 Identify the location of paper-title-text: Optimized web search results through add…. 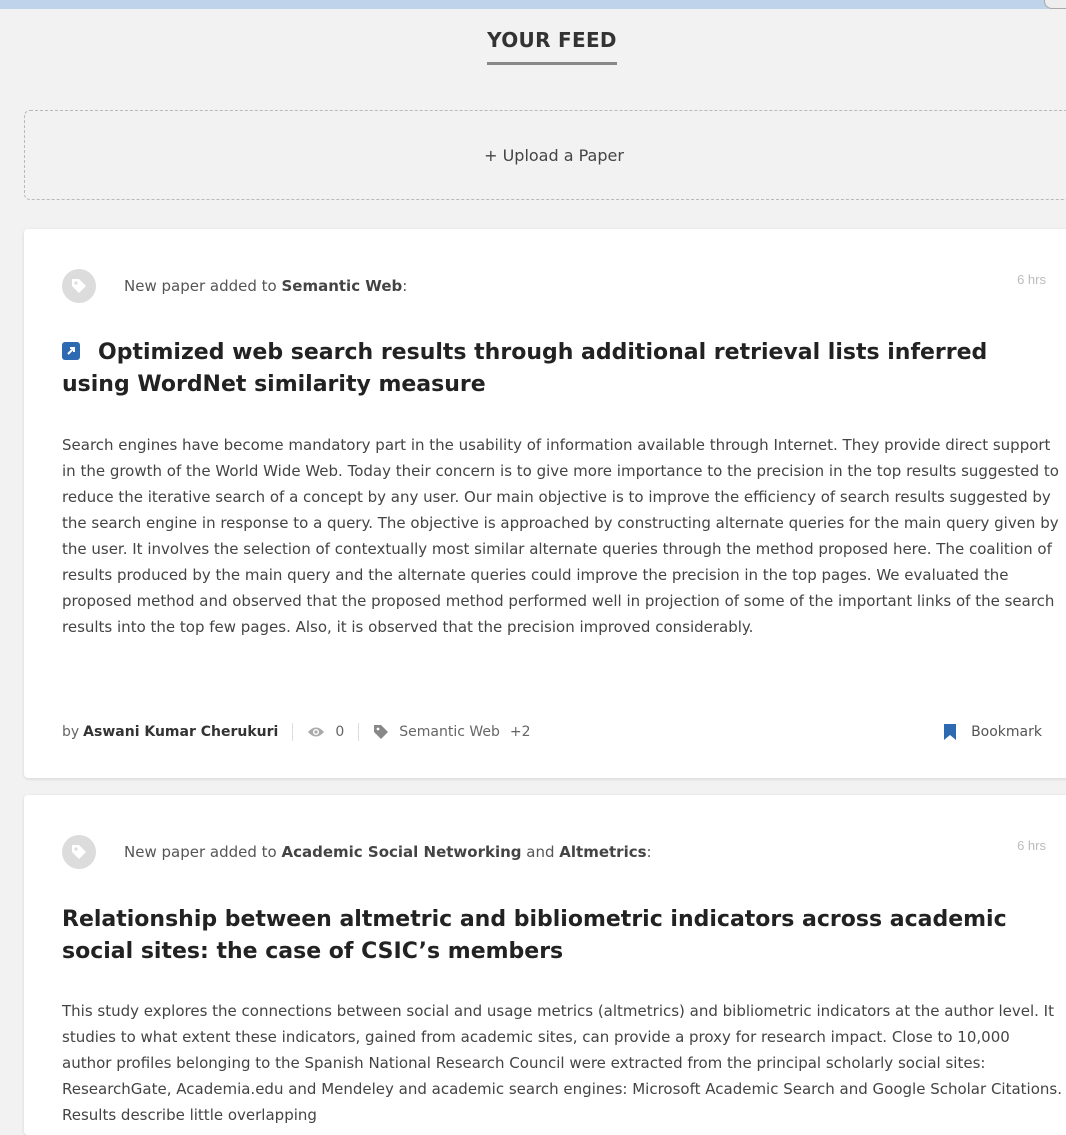
(524, 368).